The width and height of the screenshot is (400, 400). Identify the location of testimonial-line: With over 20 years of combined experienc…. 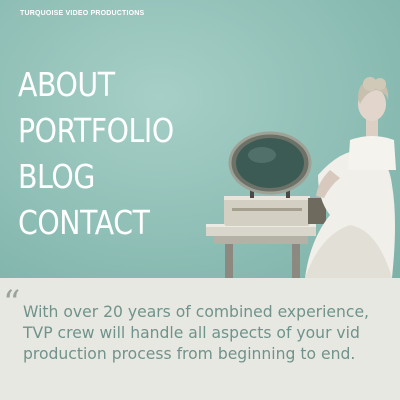
(196, 312).